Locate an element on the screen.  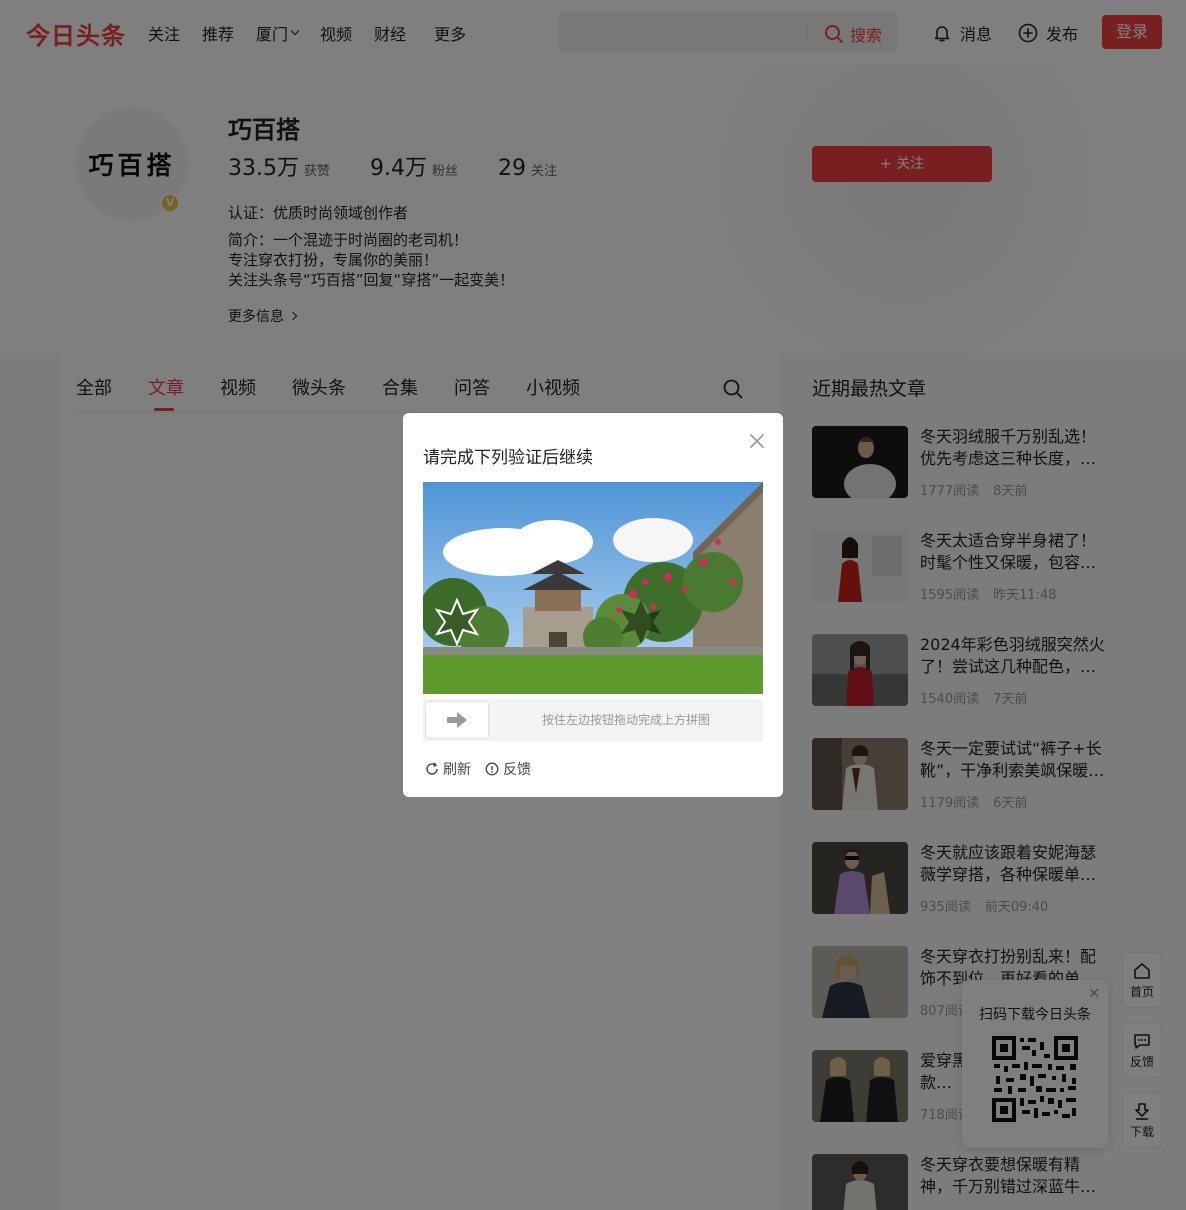
captcha-actions: 刷新 反馈 is located at coordinates (485, 769).